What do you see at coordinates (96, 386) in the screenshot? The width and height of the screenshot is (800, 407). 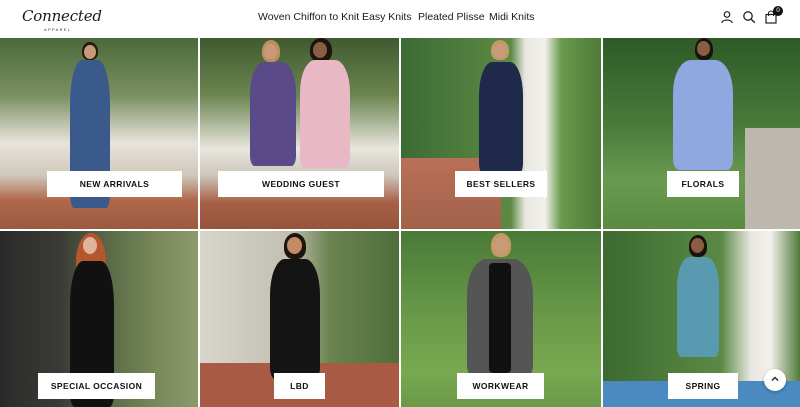 I see `tile-label: SPECIAL OCCASION` at bounding box center [96, 386].